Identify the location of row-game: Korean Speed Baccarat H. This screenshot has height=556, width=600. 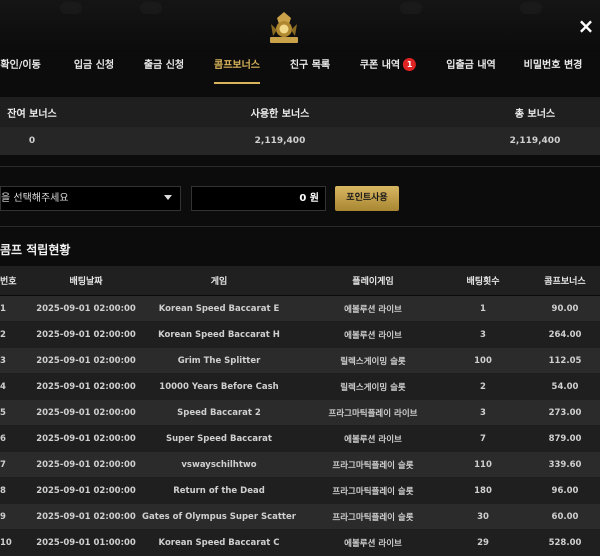
(219, 334).